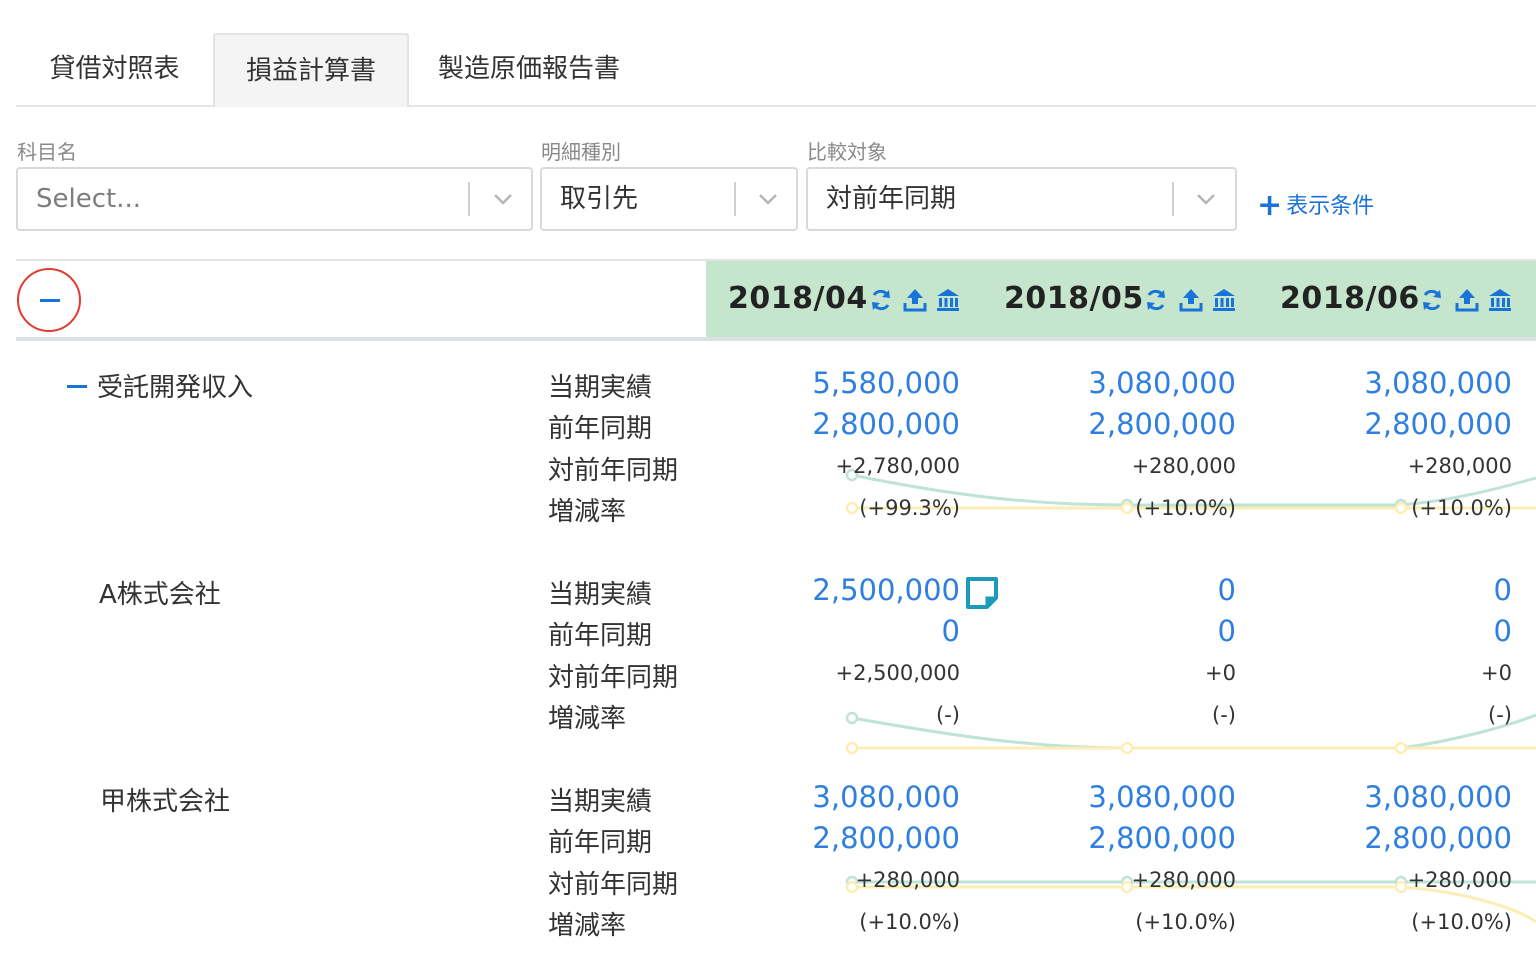  Describe the element at coordinates (798, 298) in the screenshot. I see `period-header-2018-04: 2018/04` at that location.